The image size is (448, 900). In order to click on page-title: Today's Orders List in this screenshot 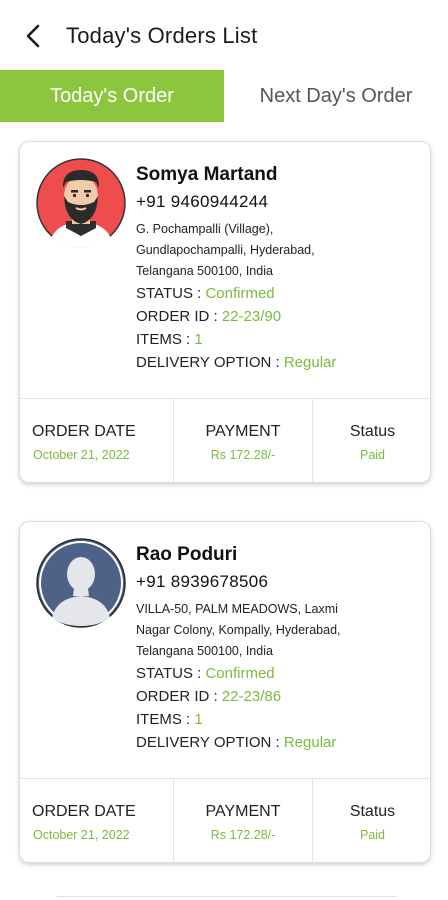, I will do `click(162, 35)`.